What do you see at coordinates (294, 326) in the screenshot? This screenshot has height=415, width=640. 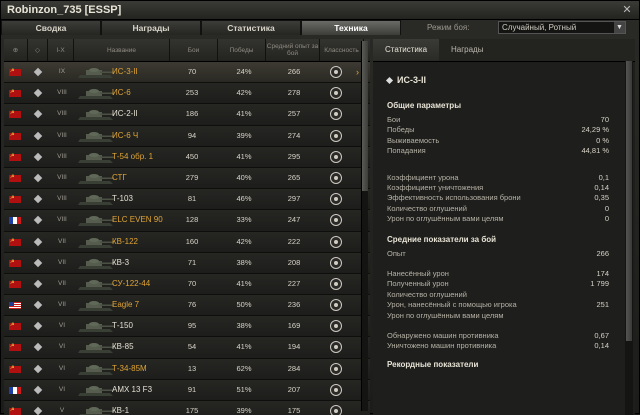 I see `avg-exp-value: 169` at bounding box center [294, 326].